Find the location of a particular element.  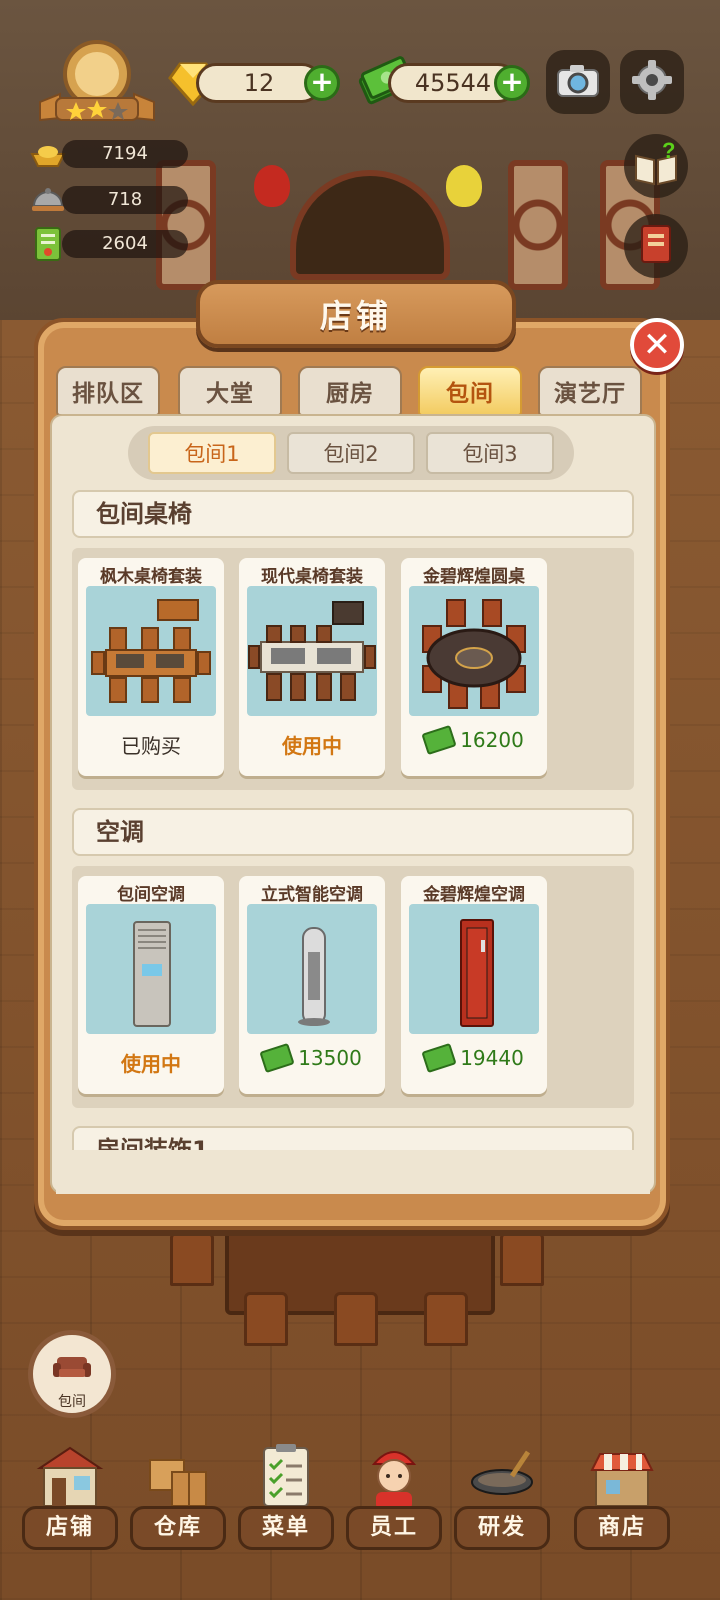

item-name: 金碧辉煌圆桌 is located at coordinates (474, 577).